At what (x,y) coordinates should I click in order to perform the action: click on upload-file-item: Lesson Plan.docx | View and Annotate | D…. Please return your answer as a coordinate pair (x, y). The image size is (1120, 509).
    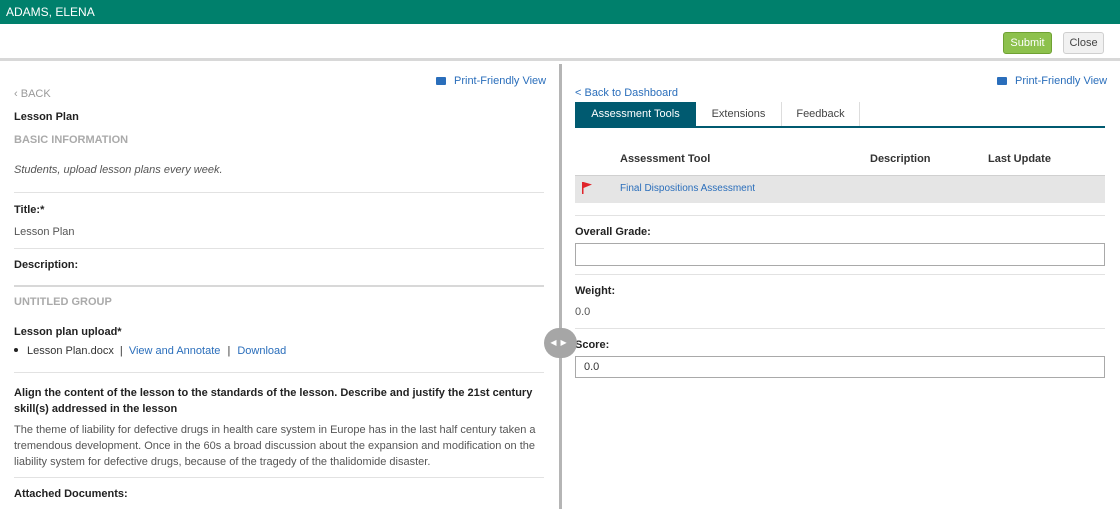
    Looking at the image, I should click on (150, 351).